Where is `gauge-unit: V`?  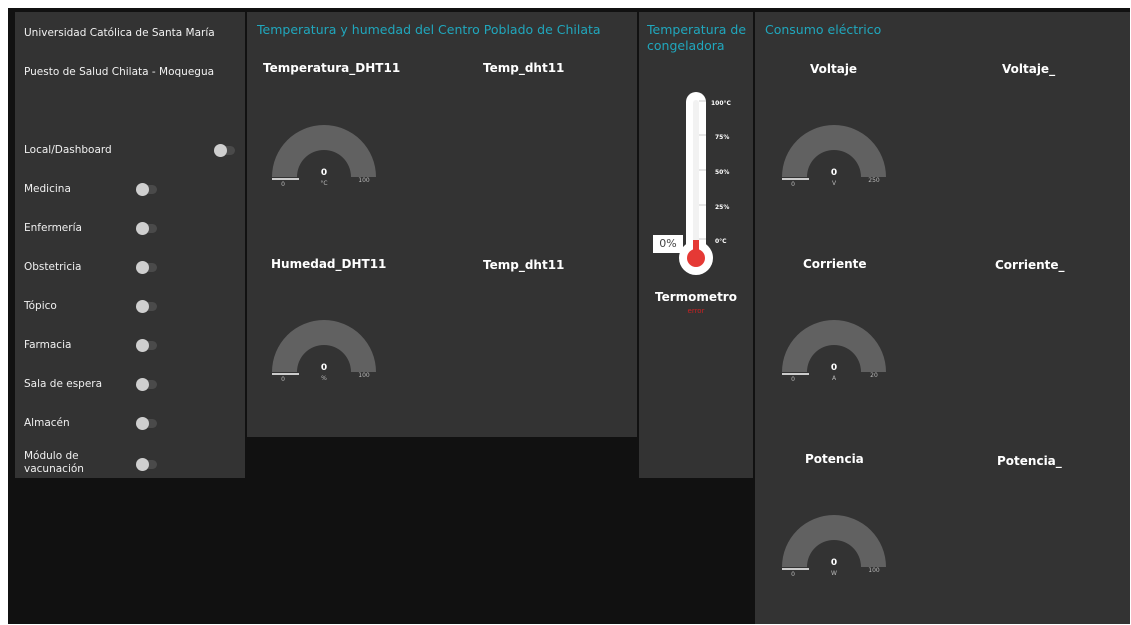 gauge-unit: V is located at coordinates (834, 183).